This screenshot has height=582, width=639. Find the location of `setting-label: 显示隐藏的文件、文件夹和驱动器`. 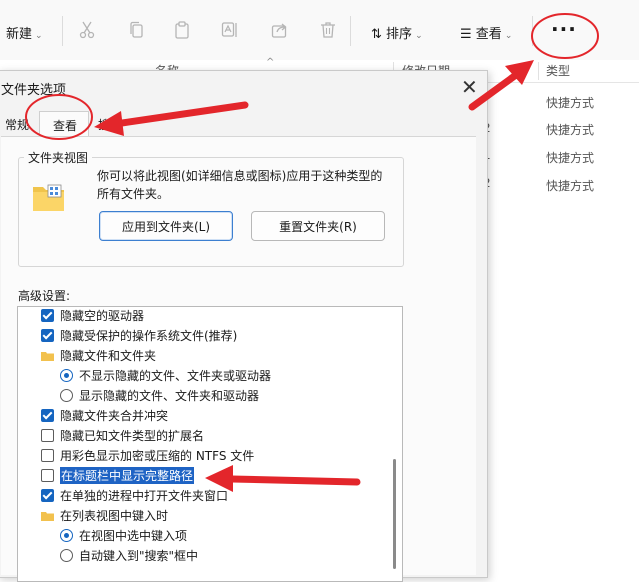

setting-label: 显示隐藏的文件、文件夹和驱动器 is located at coordinates (169, 395).